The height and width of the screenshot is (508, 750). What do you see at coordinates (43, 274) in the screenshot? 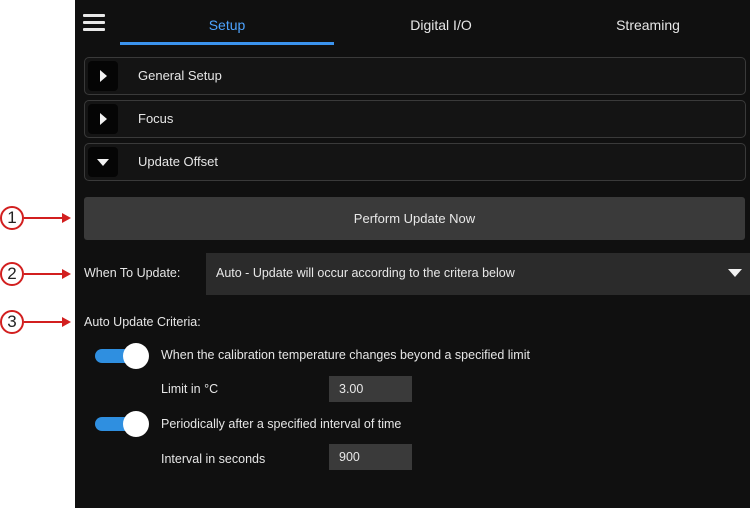
I see `callout-2-arrow` at bounding box center [43, 274].